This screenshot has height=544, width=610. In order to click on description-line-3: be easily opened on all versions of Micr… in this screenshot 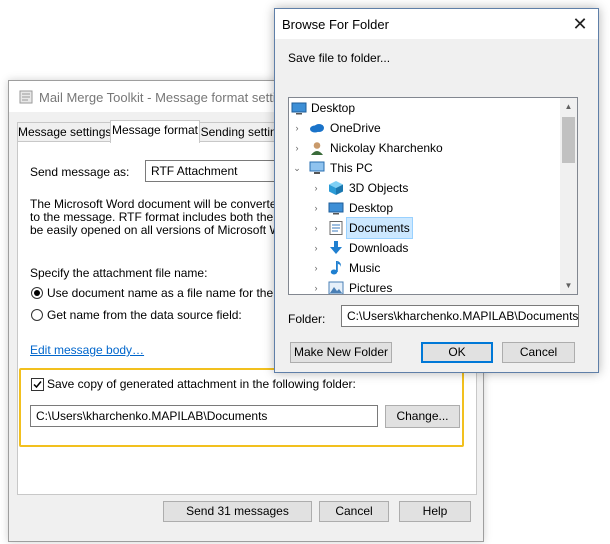, I will do `click(164, 230)`.